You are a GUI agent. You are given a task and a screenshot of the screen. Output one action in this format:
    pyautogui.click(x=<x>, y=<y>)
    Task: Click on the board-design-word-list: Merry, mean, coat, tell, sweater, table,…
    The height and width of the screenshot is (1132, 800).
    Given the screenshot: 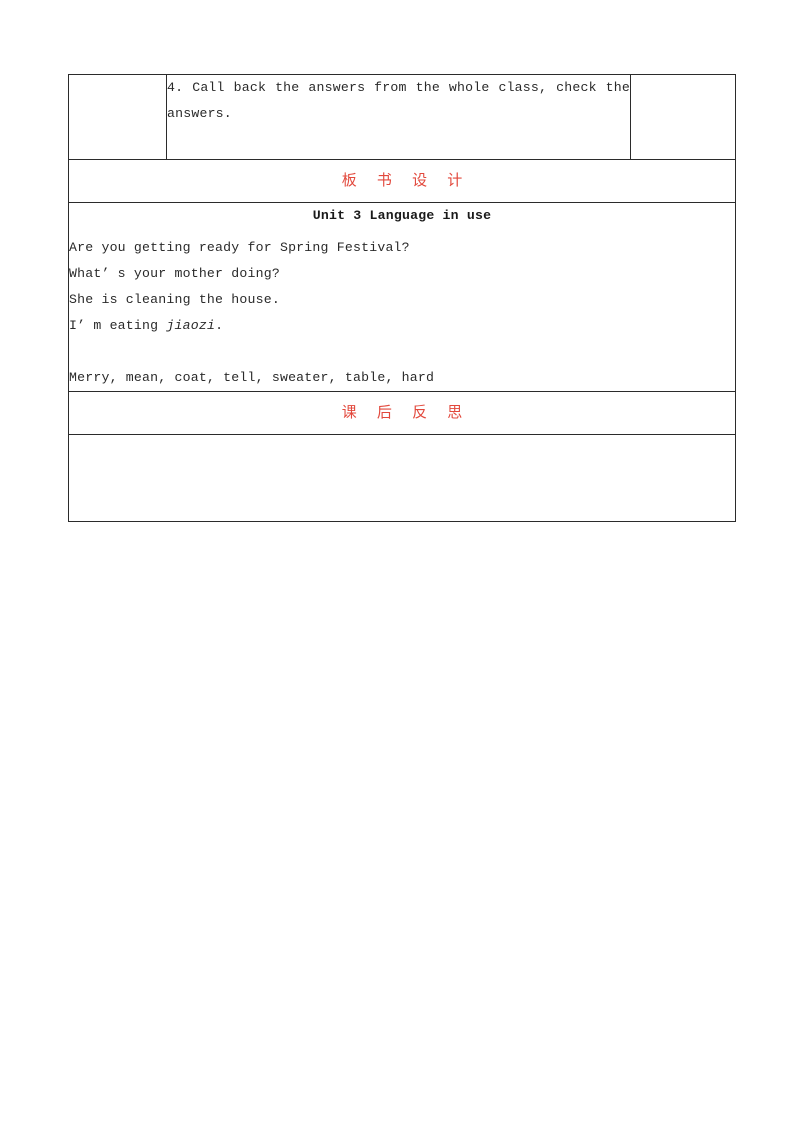 What is the action you would take?
    pyautogui.click(x=252, y=377)
    